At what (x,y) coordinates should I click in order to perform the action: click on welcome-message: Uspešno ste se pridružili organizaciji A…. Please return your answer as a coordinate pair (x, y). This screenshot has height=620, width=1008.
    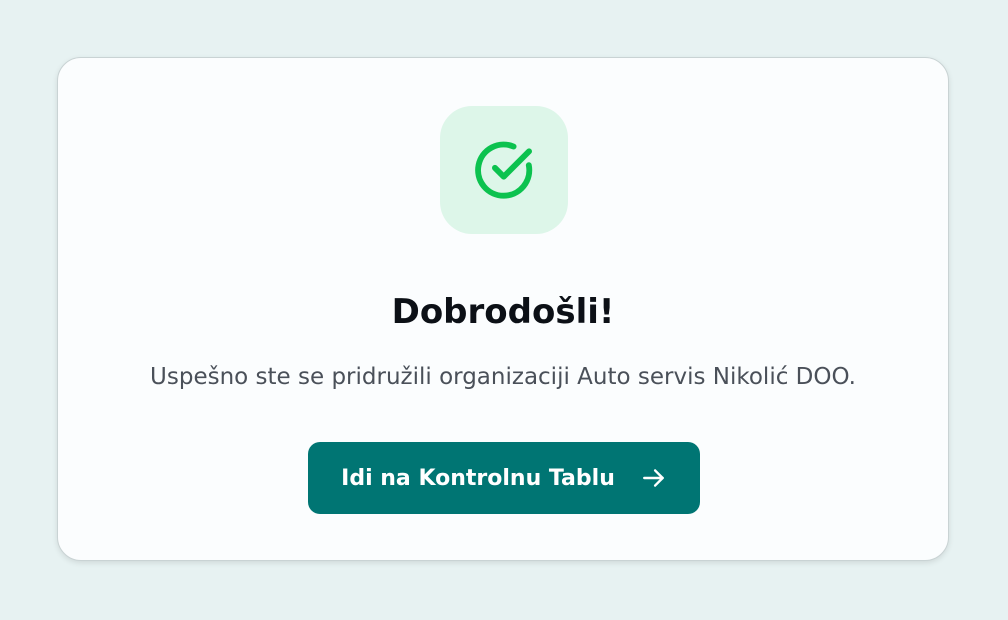
    Looking at the image, I should click on (503, 377).